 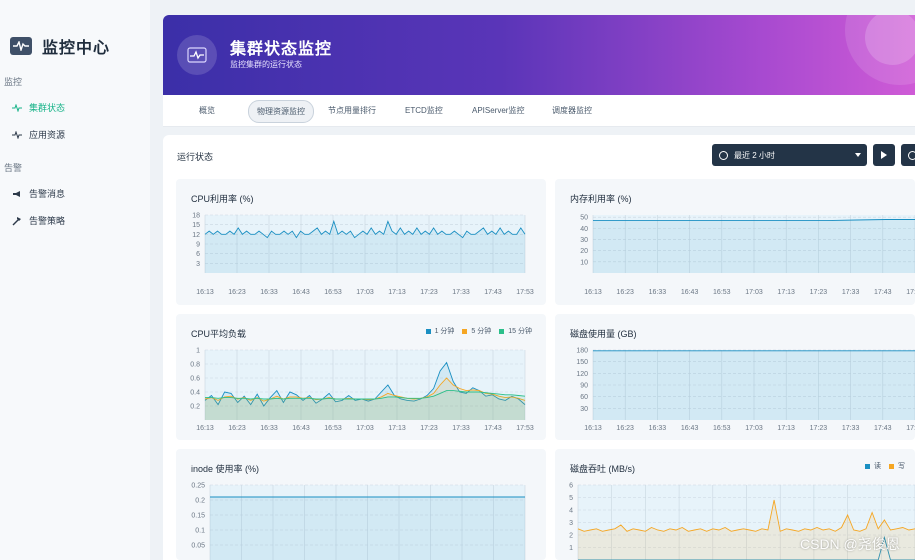 I want to click on x-tick-label: 16:43, so click(x=301, y=428).